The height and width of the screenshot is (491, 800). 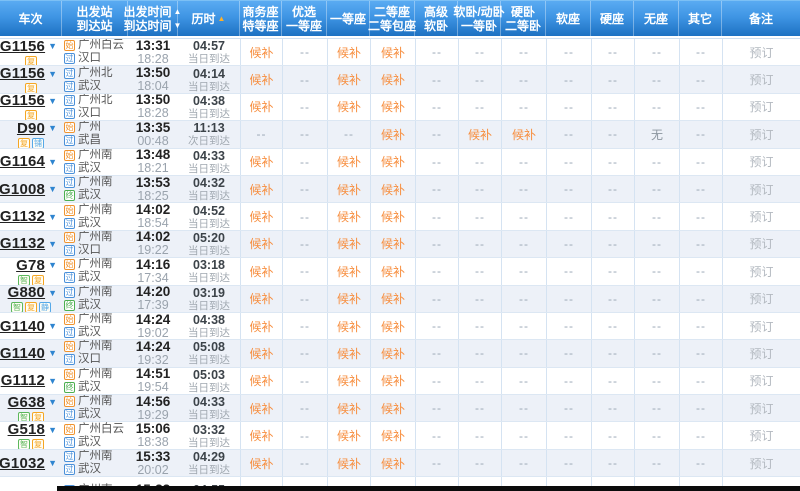 What do you see at coordinates (222, 18) in the screenshot?
I see `sort-arrow-icon: ▲` at bounding box center [222, 18].